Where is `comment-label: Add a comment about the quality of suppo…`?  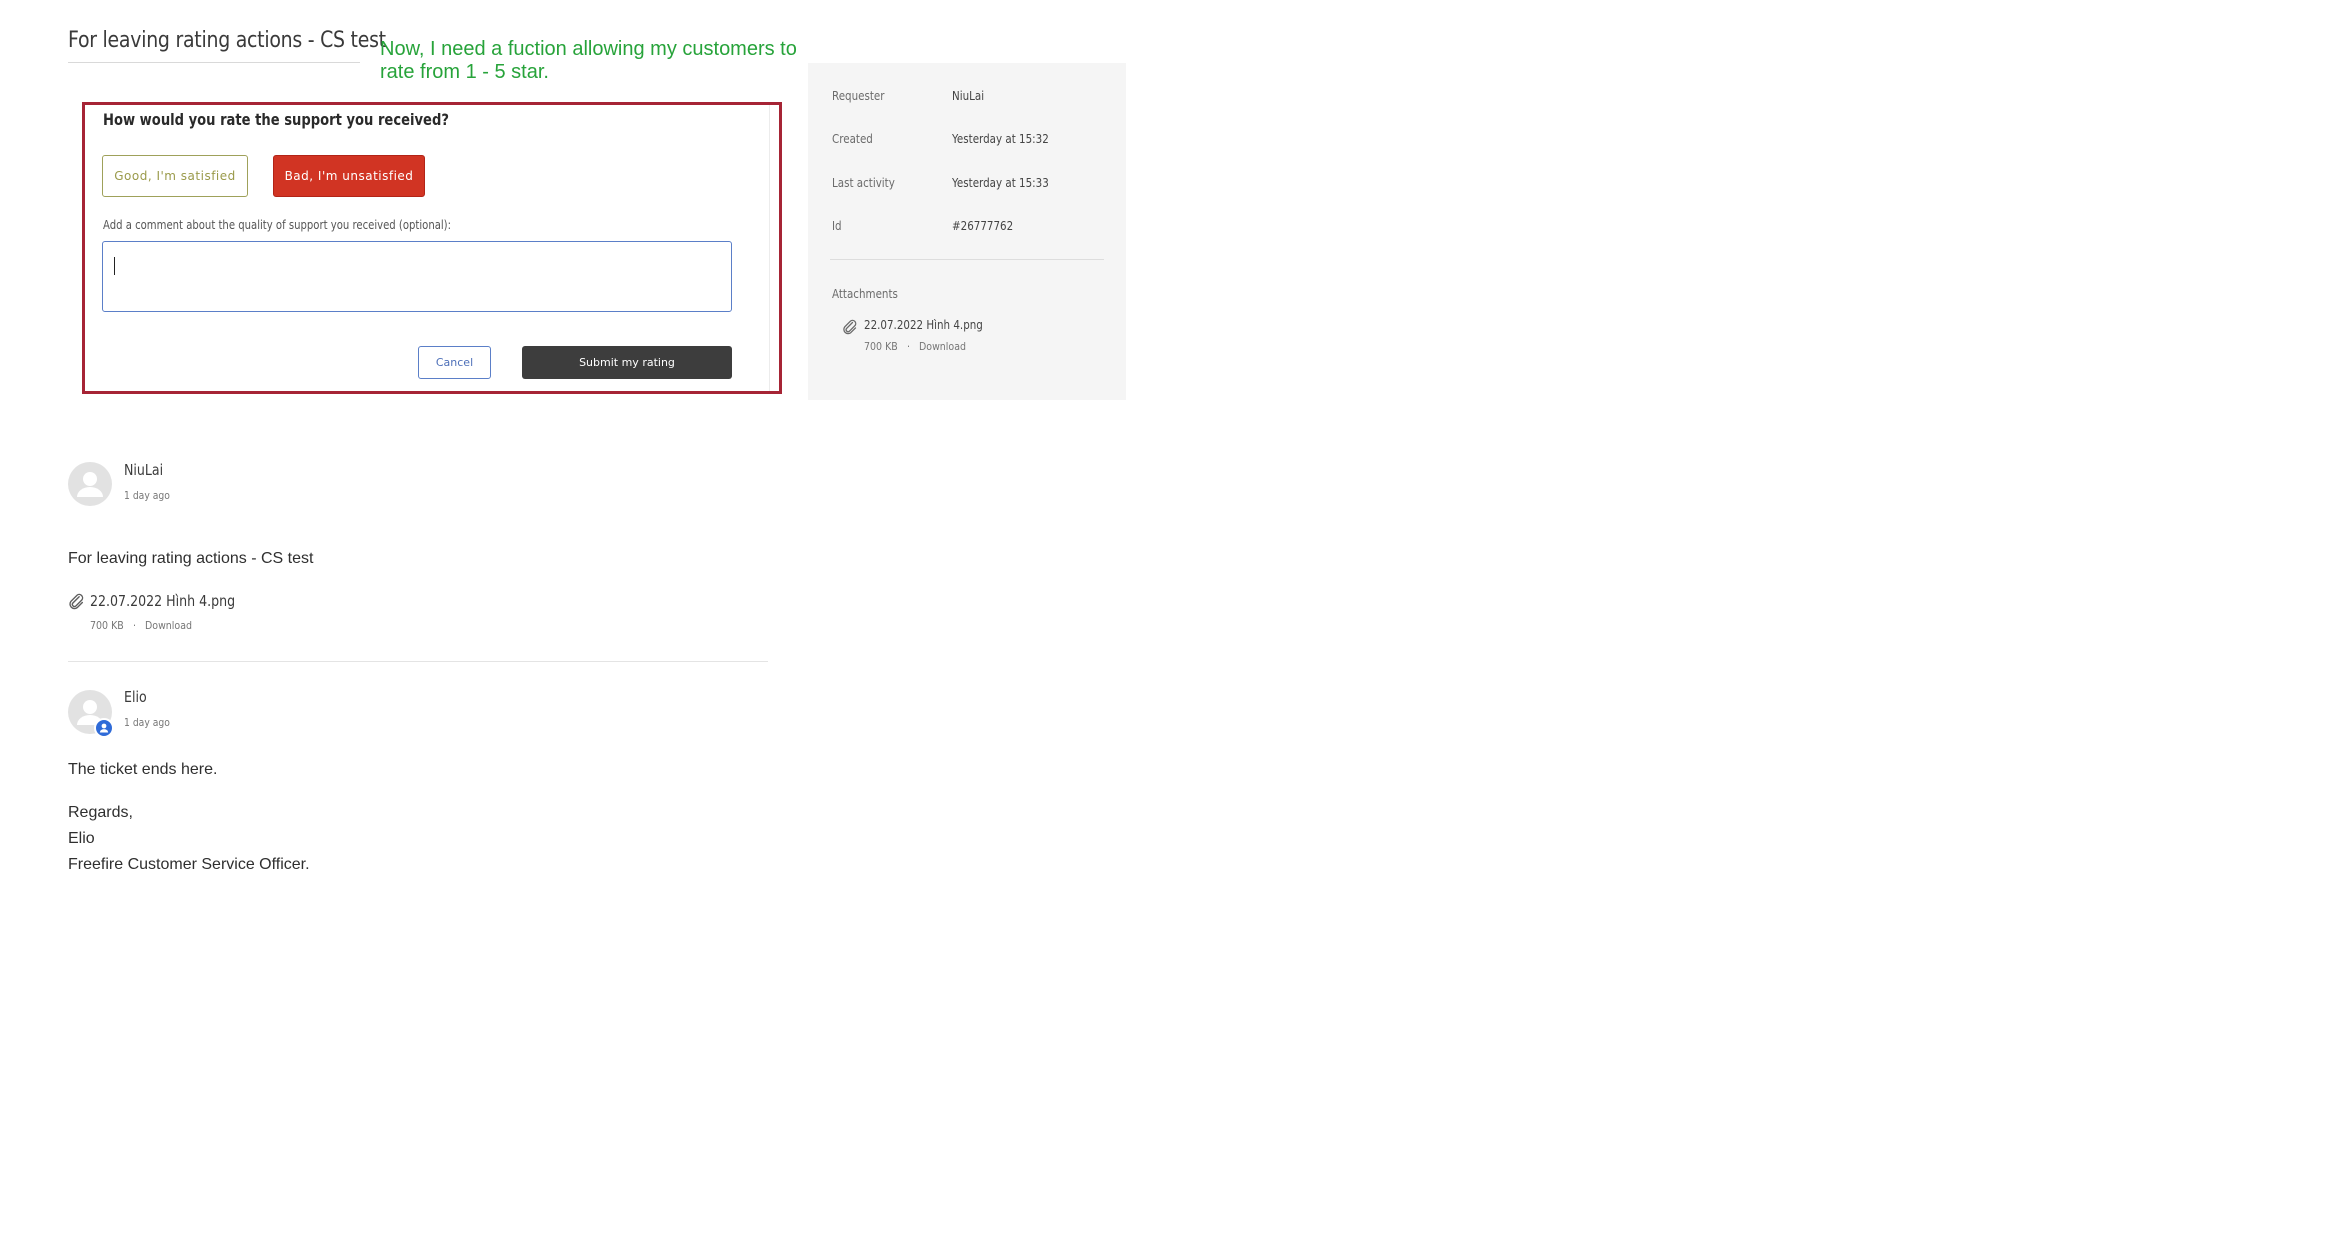
comment-label: Add a comment about the quality of suppo… is located at coordinates (277, 225).